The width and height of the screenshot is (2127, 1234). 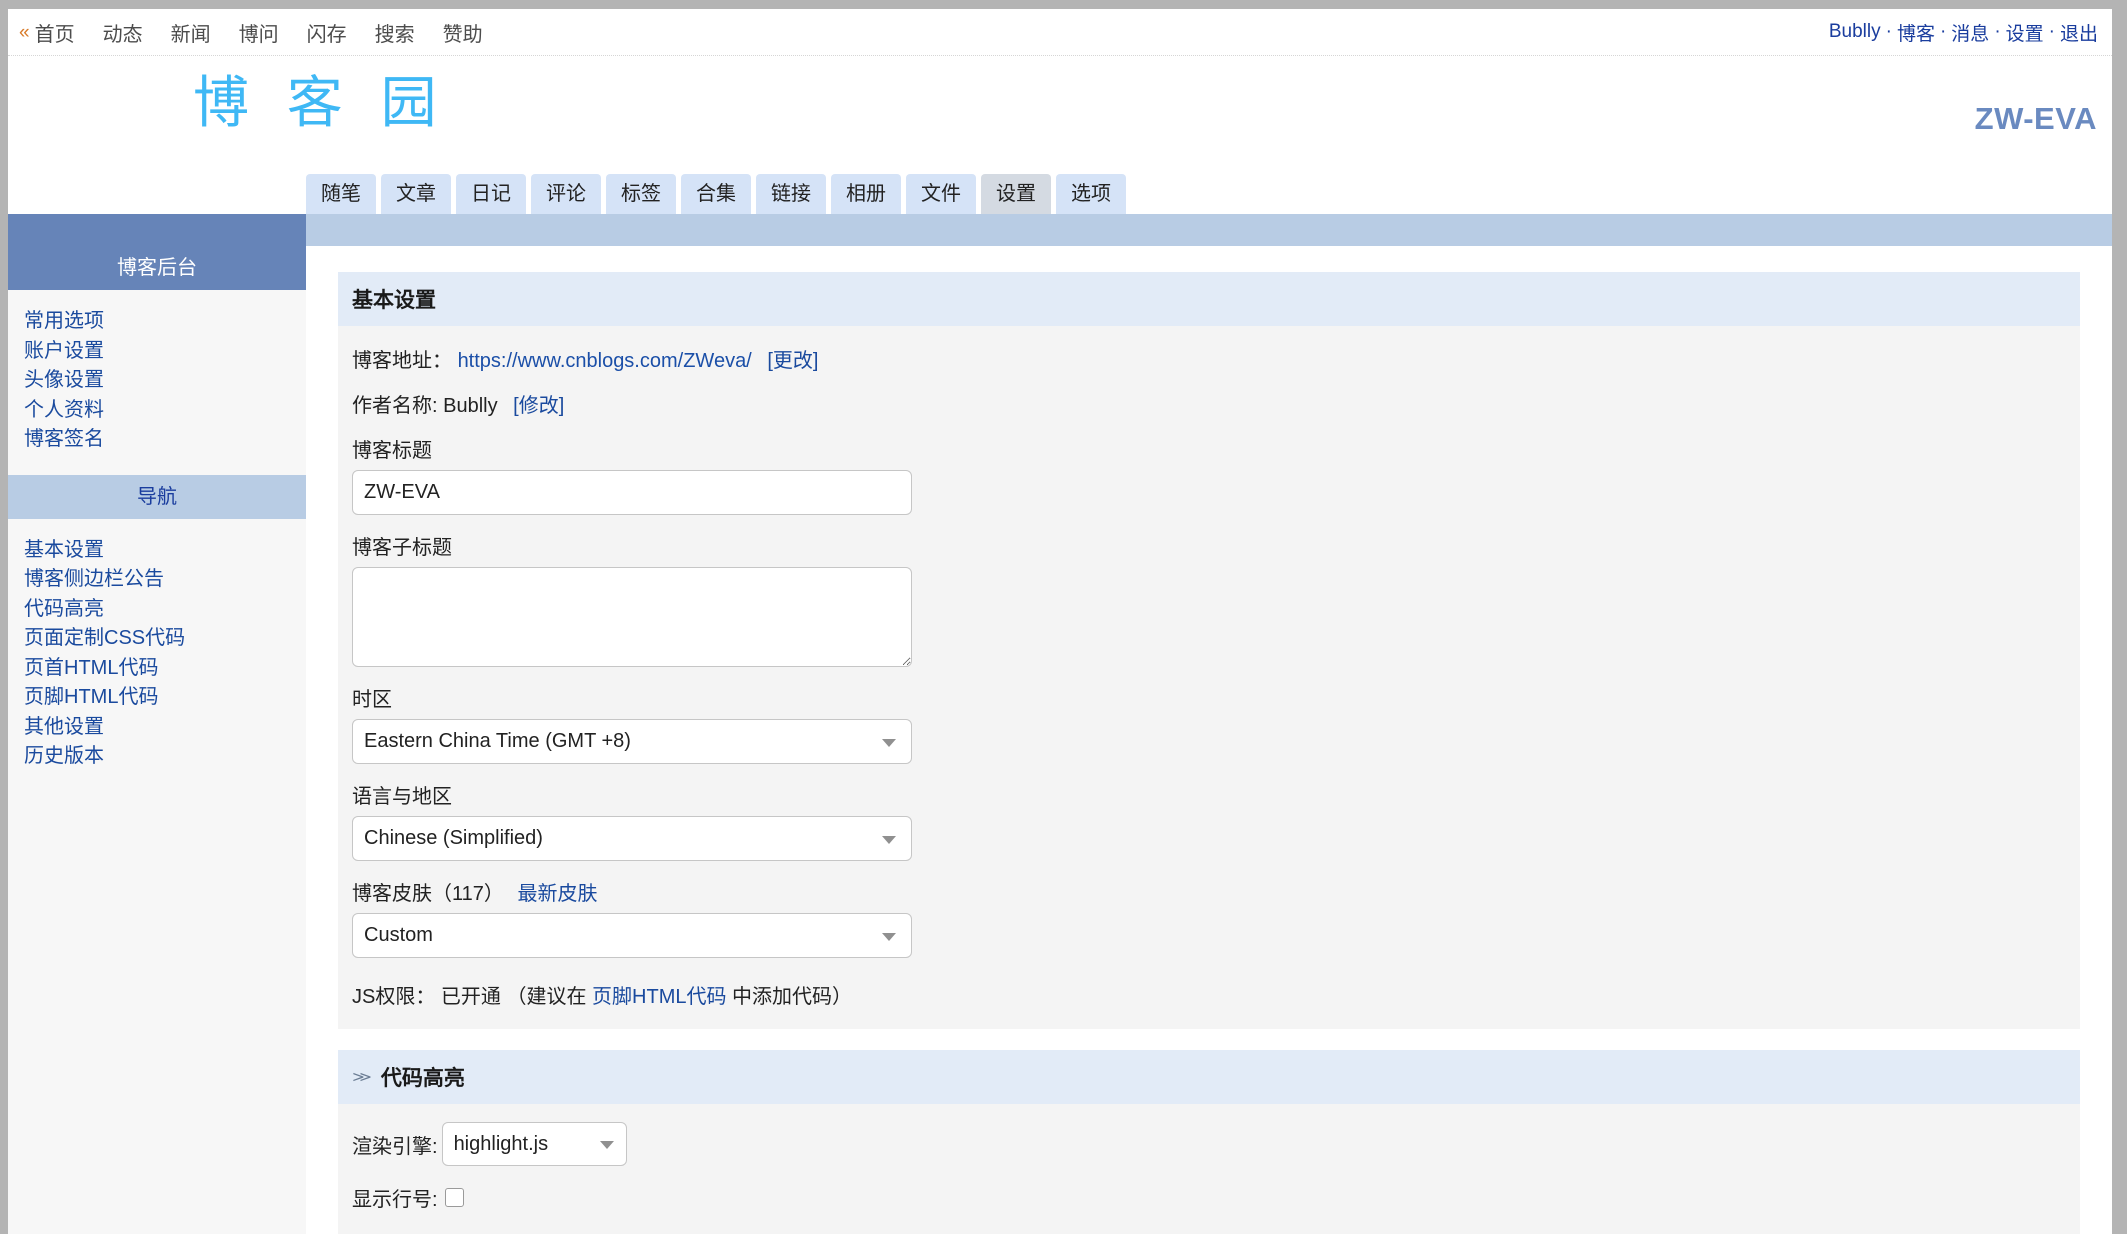 I want to click on tab-lianjie: 链接, so click(x=791, y=194).